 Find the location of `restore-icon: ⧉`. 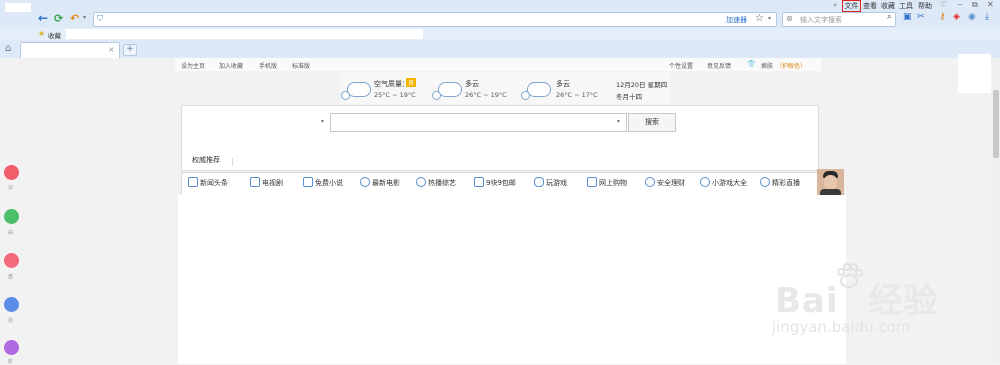

restore-icon: ⧉ is located at coordinates (975, 5).